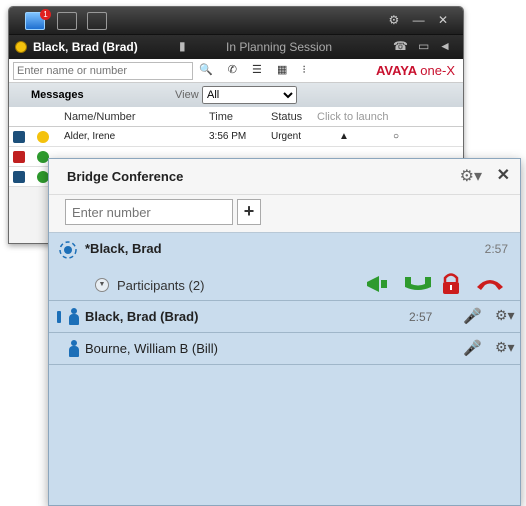 The height and width of the screenshot is (506, 526). I want to click on conference-row: *Black, Brad 2:57, so click(284, 250).